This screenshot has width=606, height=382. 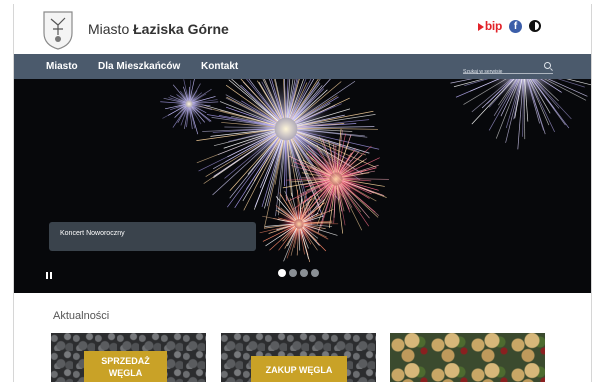 I want to click on nav-item-kontakt: Kontakt, so click(x=219, y=66).